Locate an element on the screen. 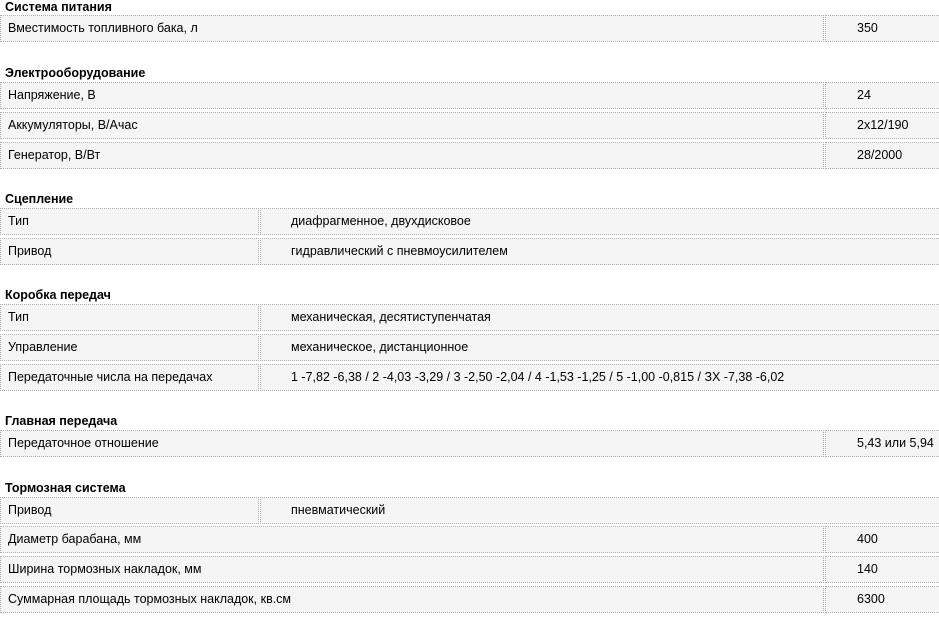  section-title-brakes: Тормозная система is located at coordinates (65, 488).